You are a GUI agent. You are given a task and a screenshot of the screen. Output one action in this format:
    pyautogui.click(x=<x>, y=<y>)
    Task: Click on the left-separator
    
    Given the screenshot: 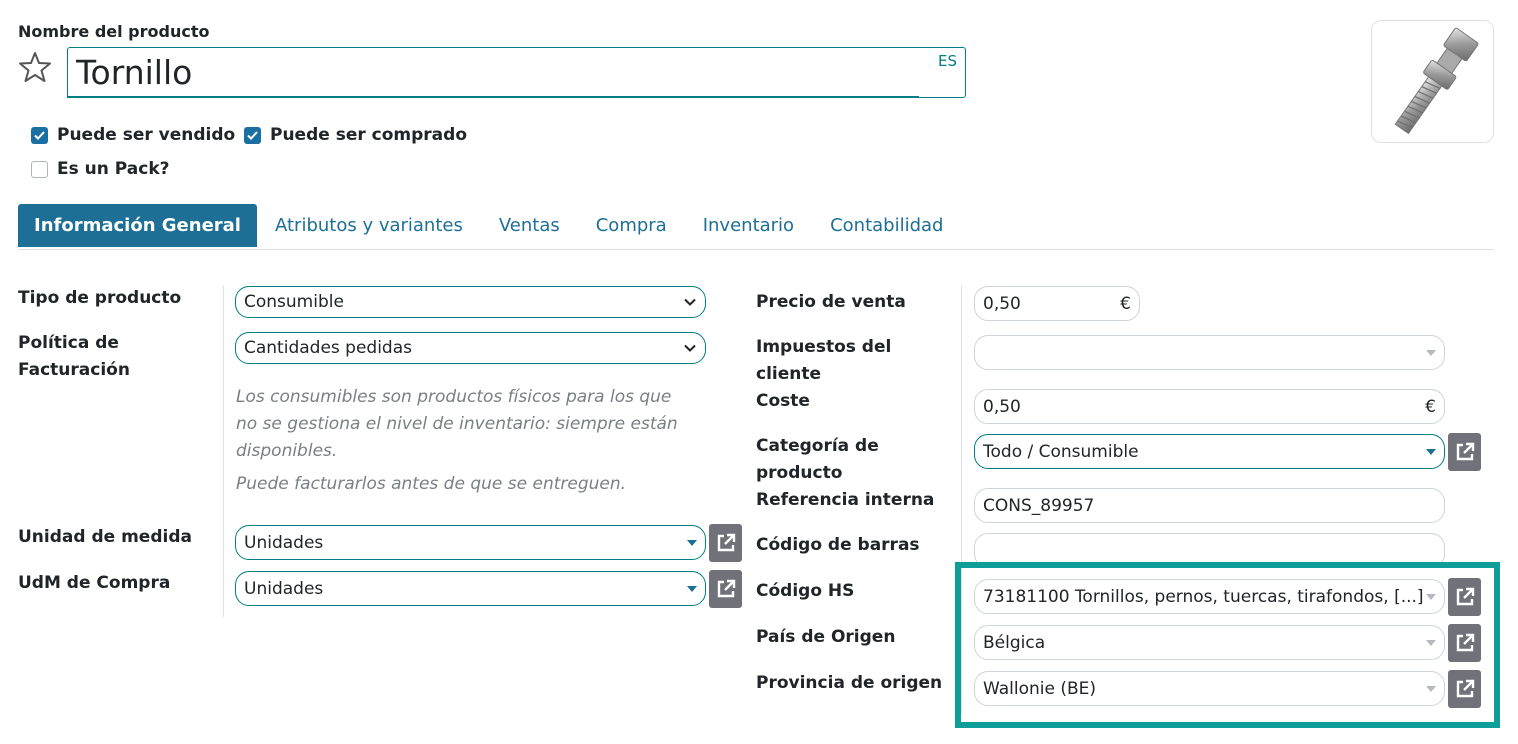 What is the action you would take?
    pyautogui.click(x=223, y=451)
    